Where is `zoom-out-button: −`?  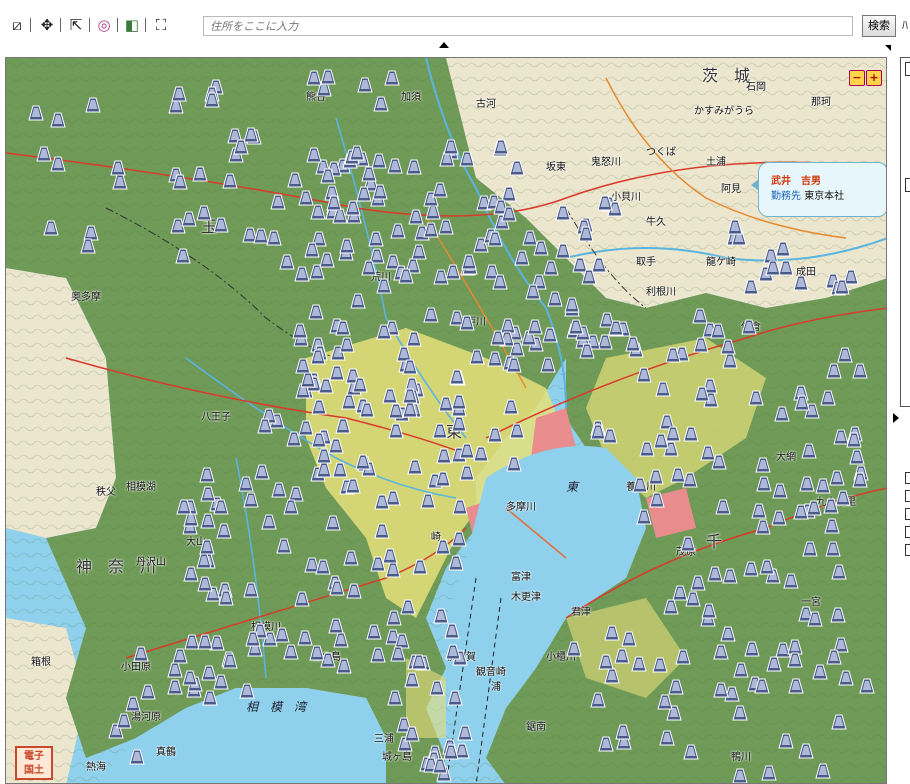 zoom-out-button: − is located at coordinates (857, 78).